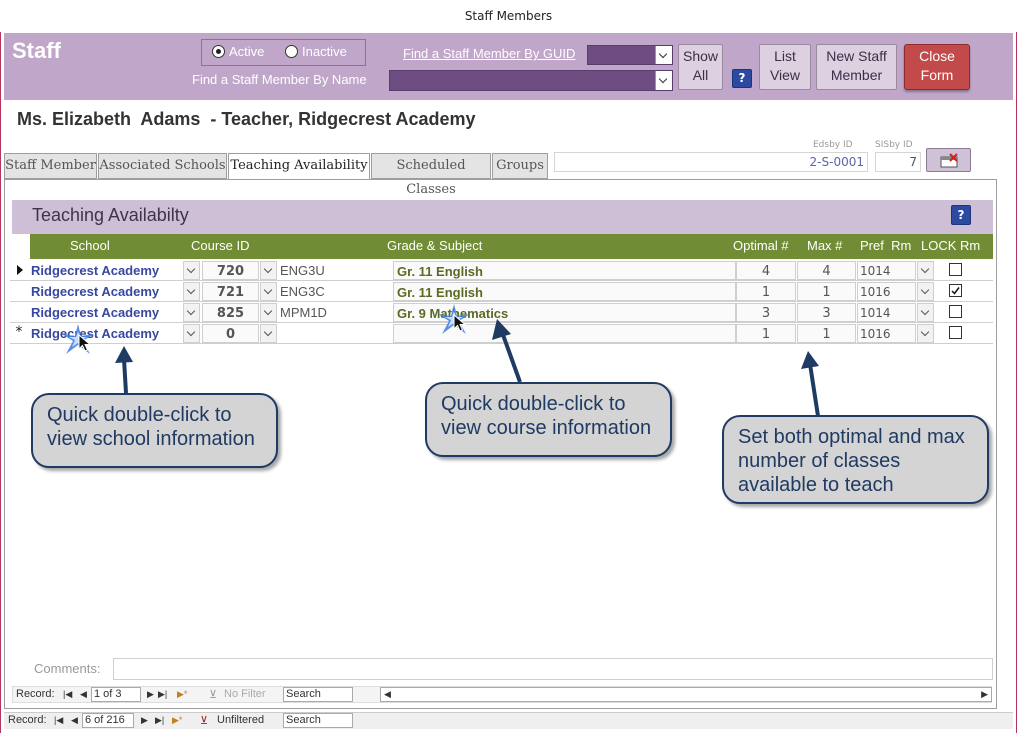  What do you see at coordinates (116, 694) in the screenshot?
I see `subform-record-position: 1 of 3` at bounding box center [116, 694].